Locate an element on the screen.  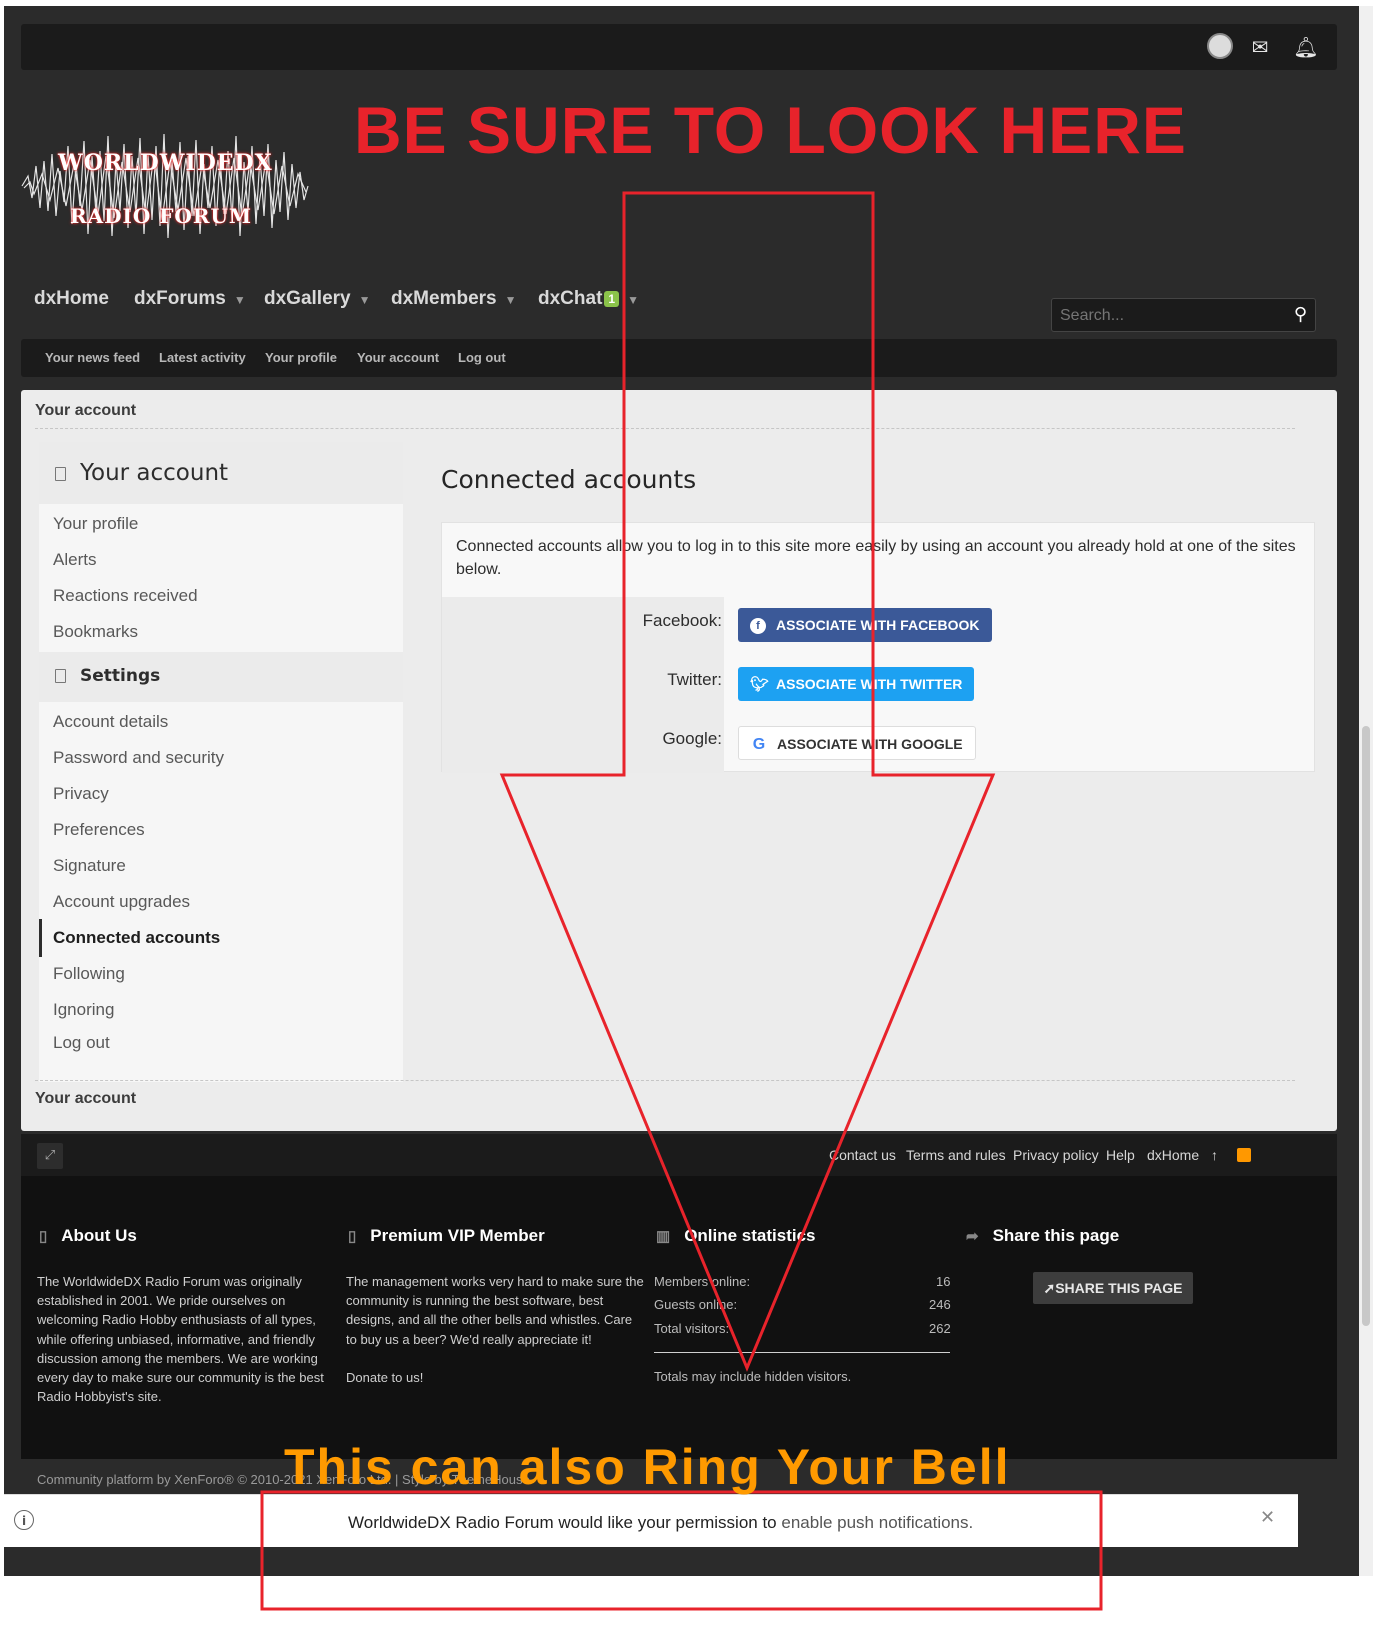
sidebar-item-bookmarks: Bookmarks is located at coordinates (95, 632).